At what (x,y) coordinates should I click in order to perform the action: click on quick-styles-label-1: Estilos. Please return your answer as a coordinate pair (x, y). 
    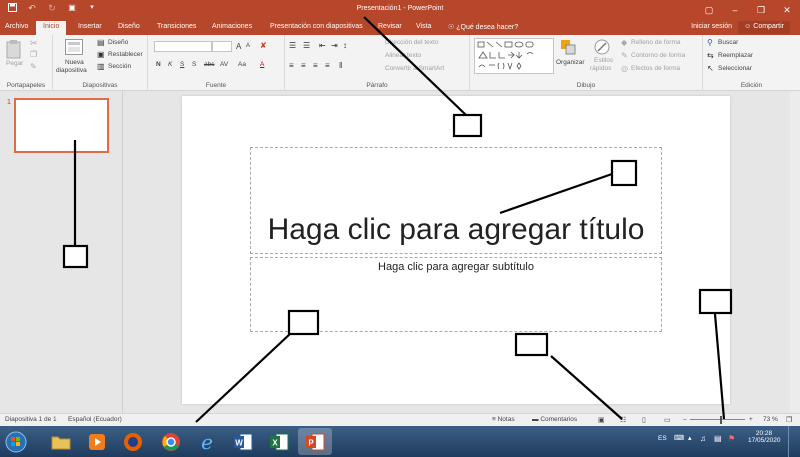
    Looking at the image, I should click on (603, 60).